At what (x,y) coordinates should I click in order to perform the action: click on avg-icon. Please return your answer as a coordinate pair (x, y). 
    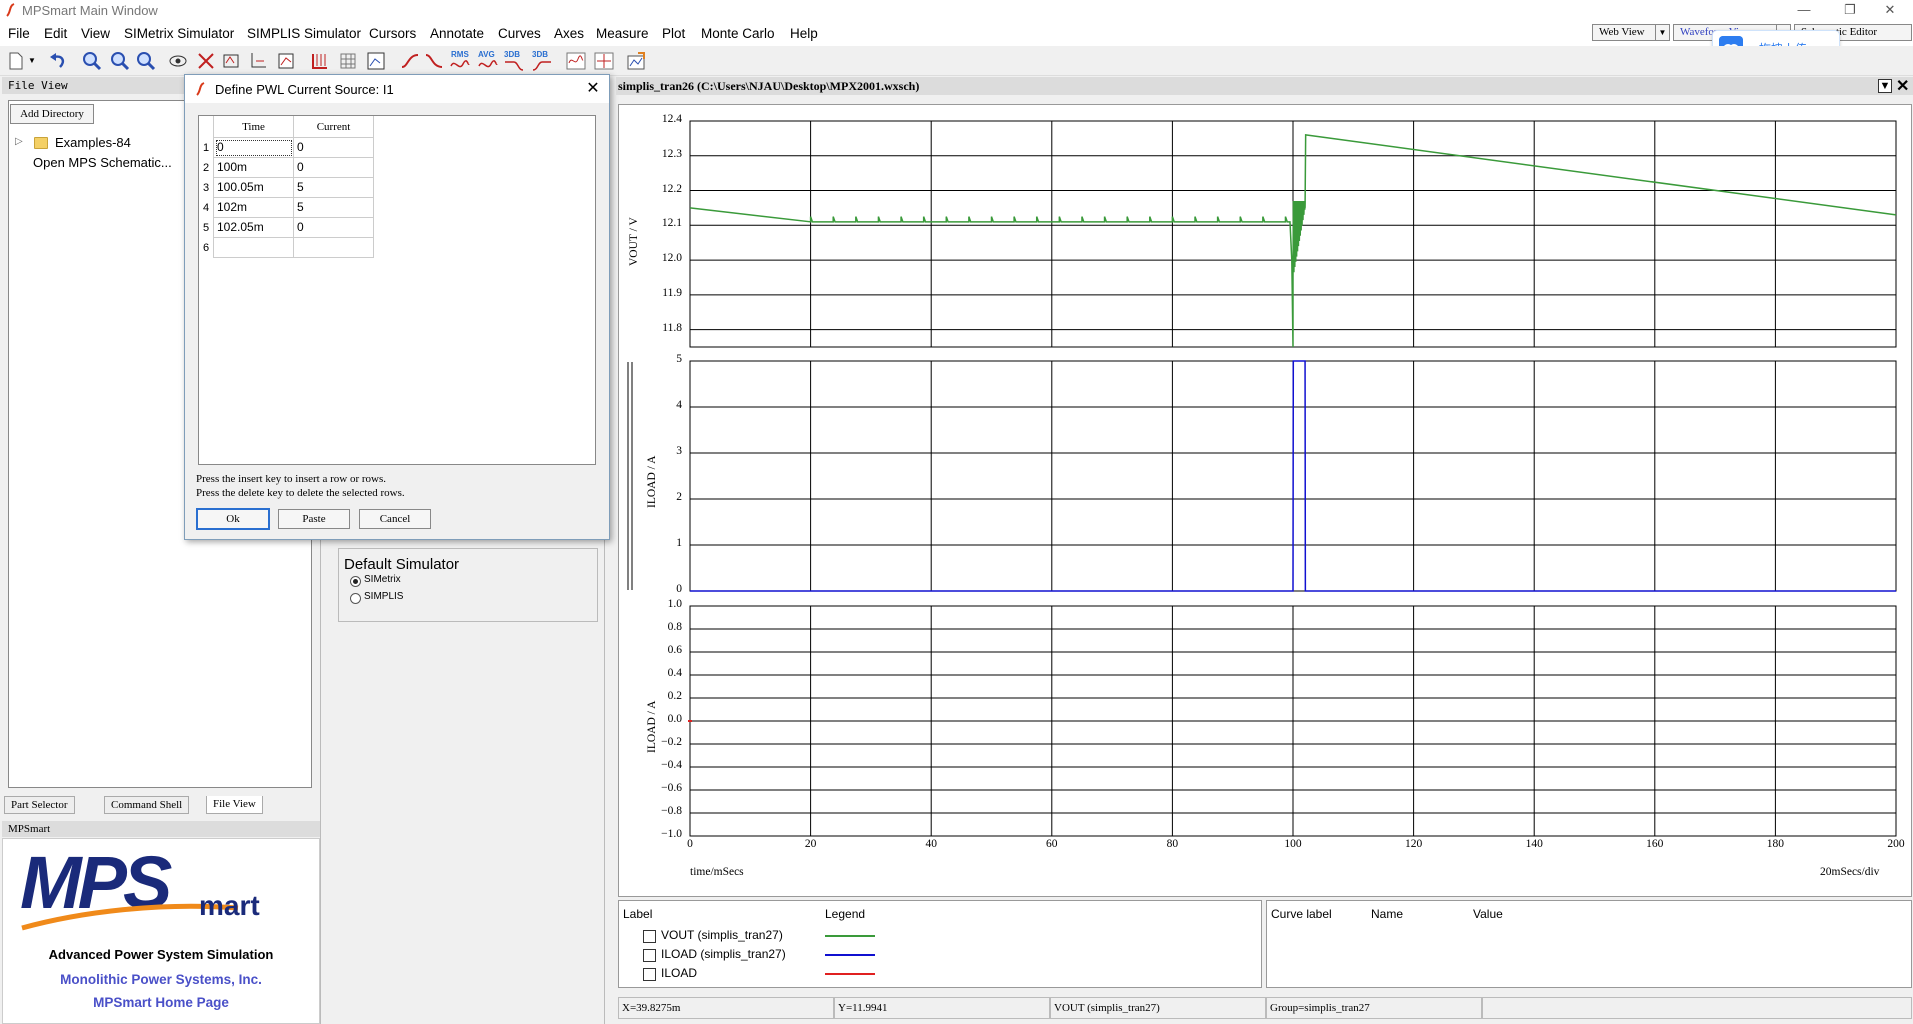
    Looking at the image, I should click on (488, 65).